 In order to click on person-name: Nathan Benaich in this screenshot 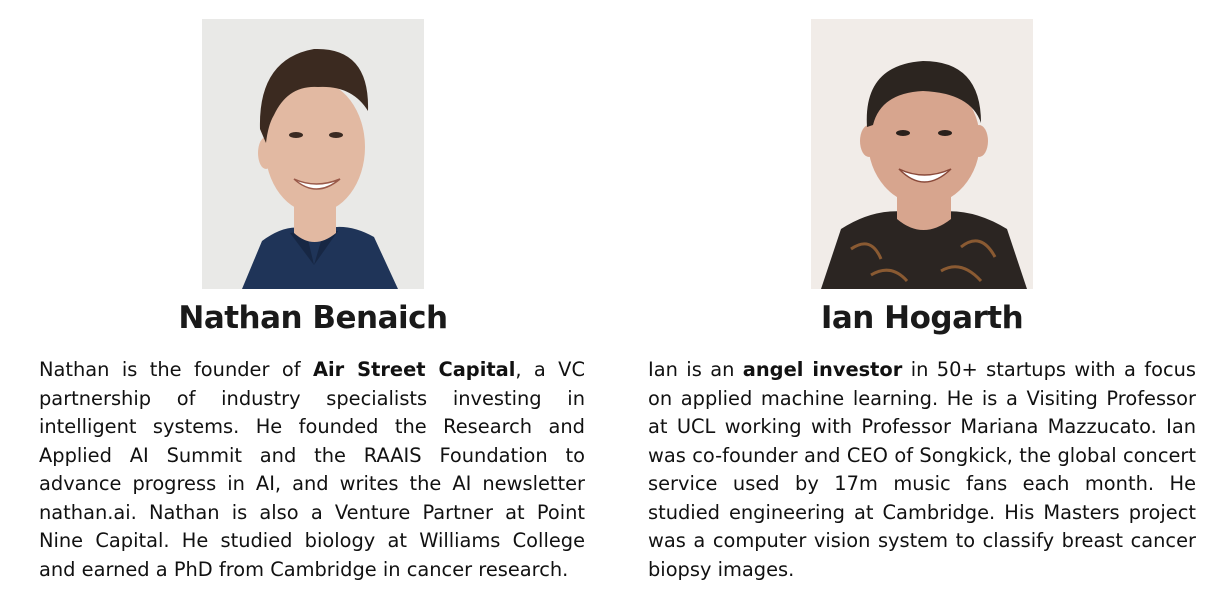, I will do `click(313, 318)`.